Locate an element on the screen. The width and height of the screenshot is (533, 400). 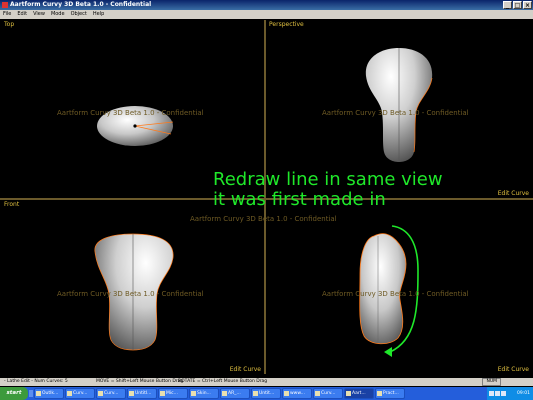
menu-bar: File Edit View Mode Object Help is located at coordinates (266, 14).